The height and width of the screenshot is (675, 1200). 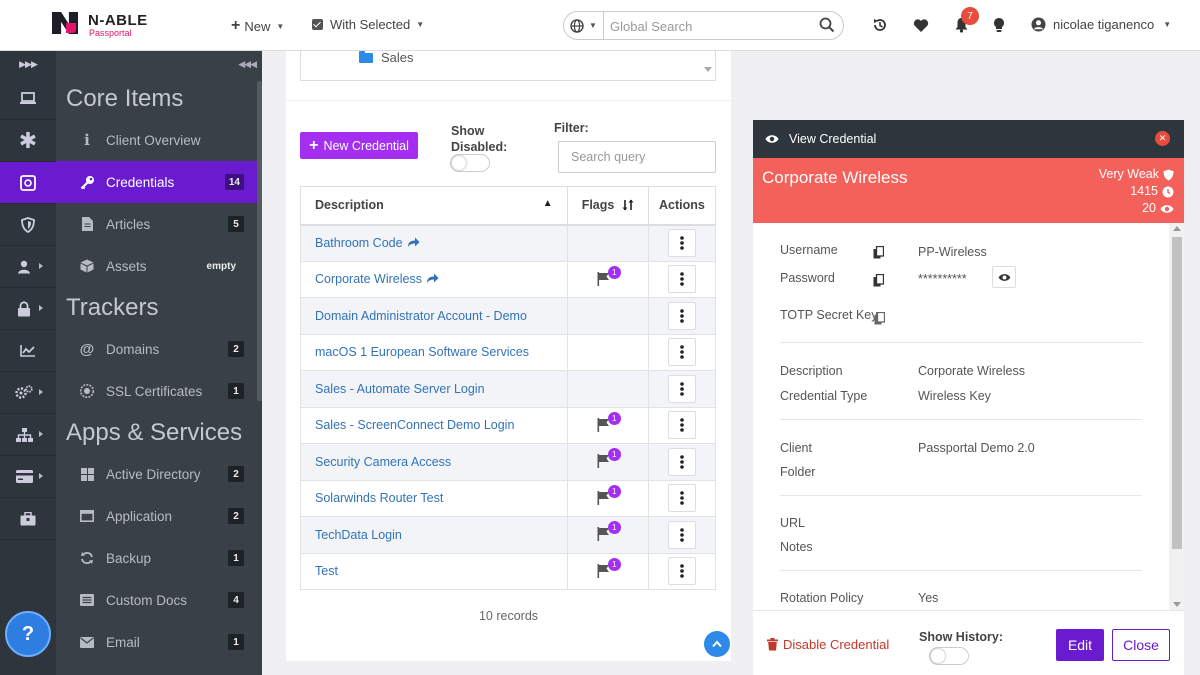 What do you see at coordinates (470, 163) in the screenshot?
I see `show-disabled-toggle` at bounding box center [470, 163].